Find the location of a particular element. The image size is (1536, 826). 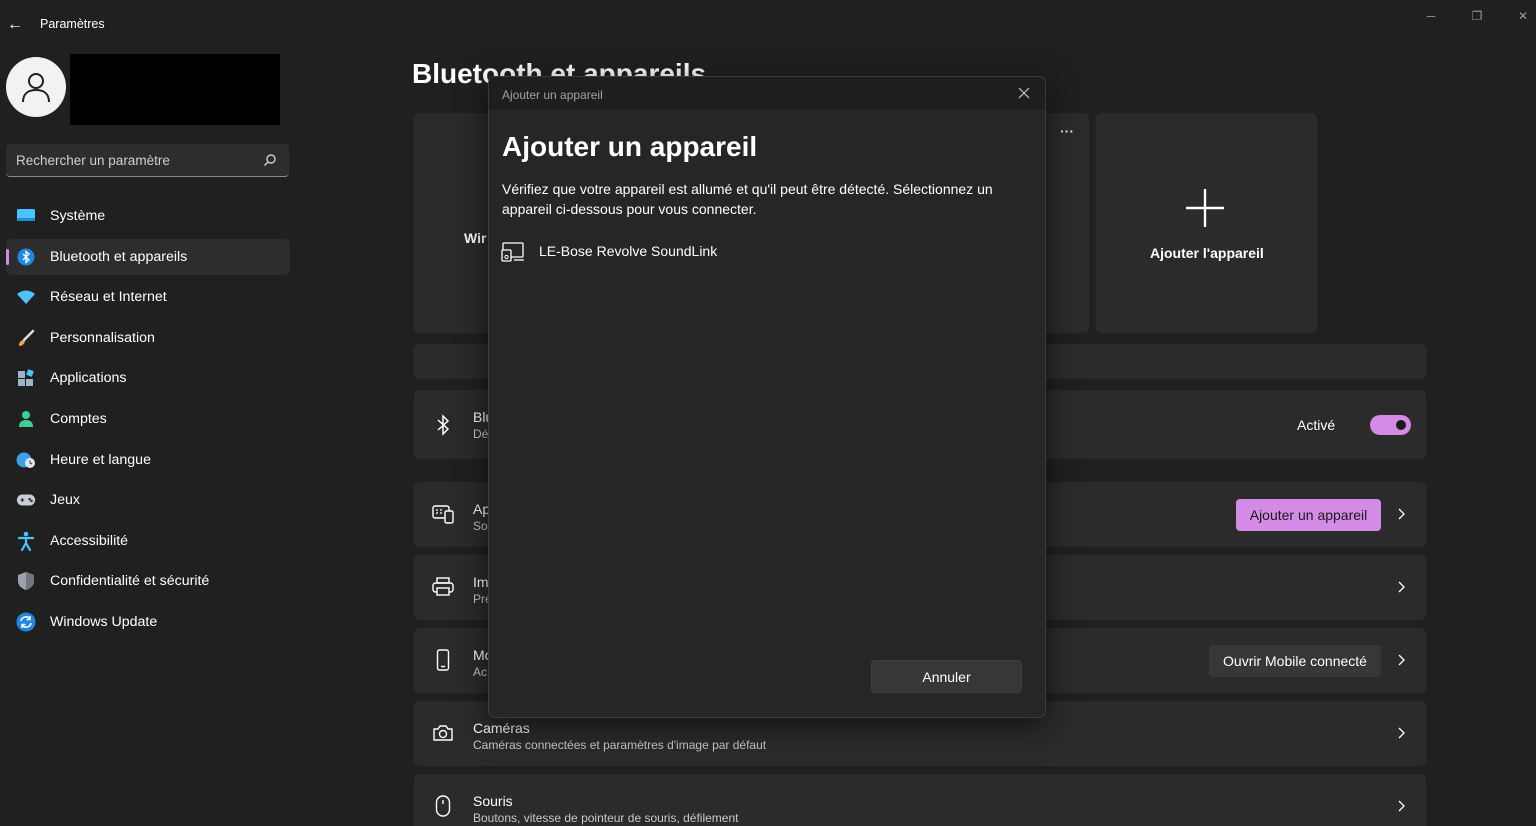

cameras-row-title: Caméras is located at coordinates (501, 728).